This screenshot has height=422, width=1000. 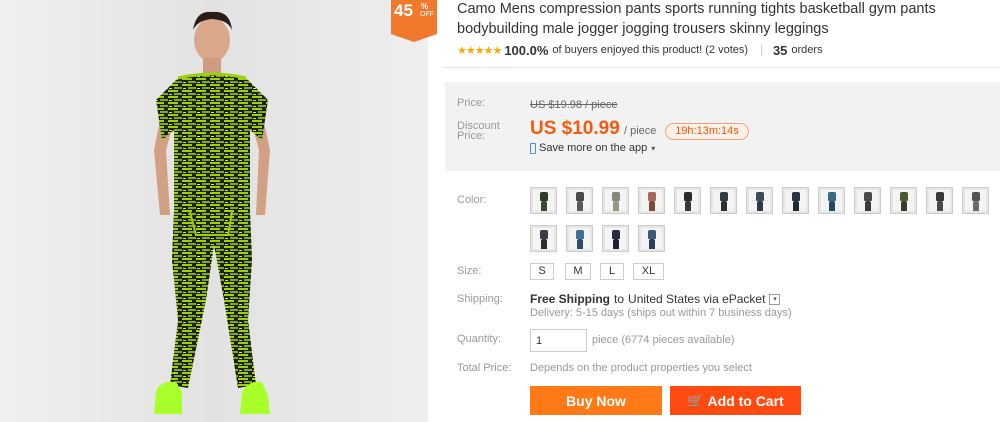 I want to click on chevron-down-icon: ▾, so click(x=653, y=148).